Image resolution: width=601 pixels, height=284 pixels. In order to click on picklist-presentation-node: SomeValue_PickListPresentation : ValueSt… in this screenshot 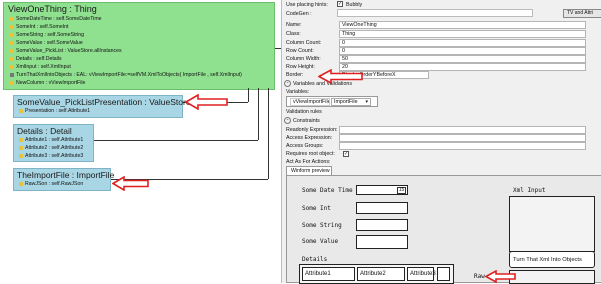, I will do `click(102, 106)`.